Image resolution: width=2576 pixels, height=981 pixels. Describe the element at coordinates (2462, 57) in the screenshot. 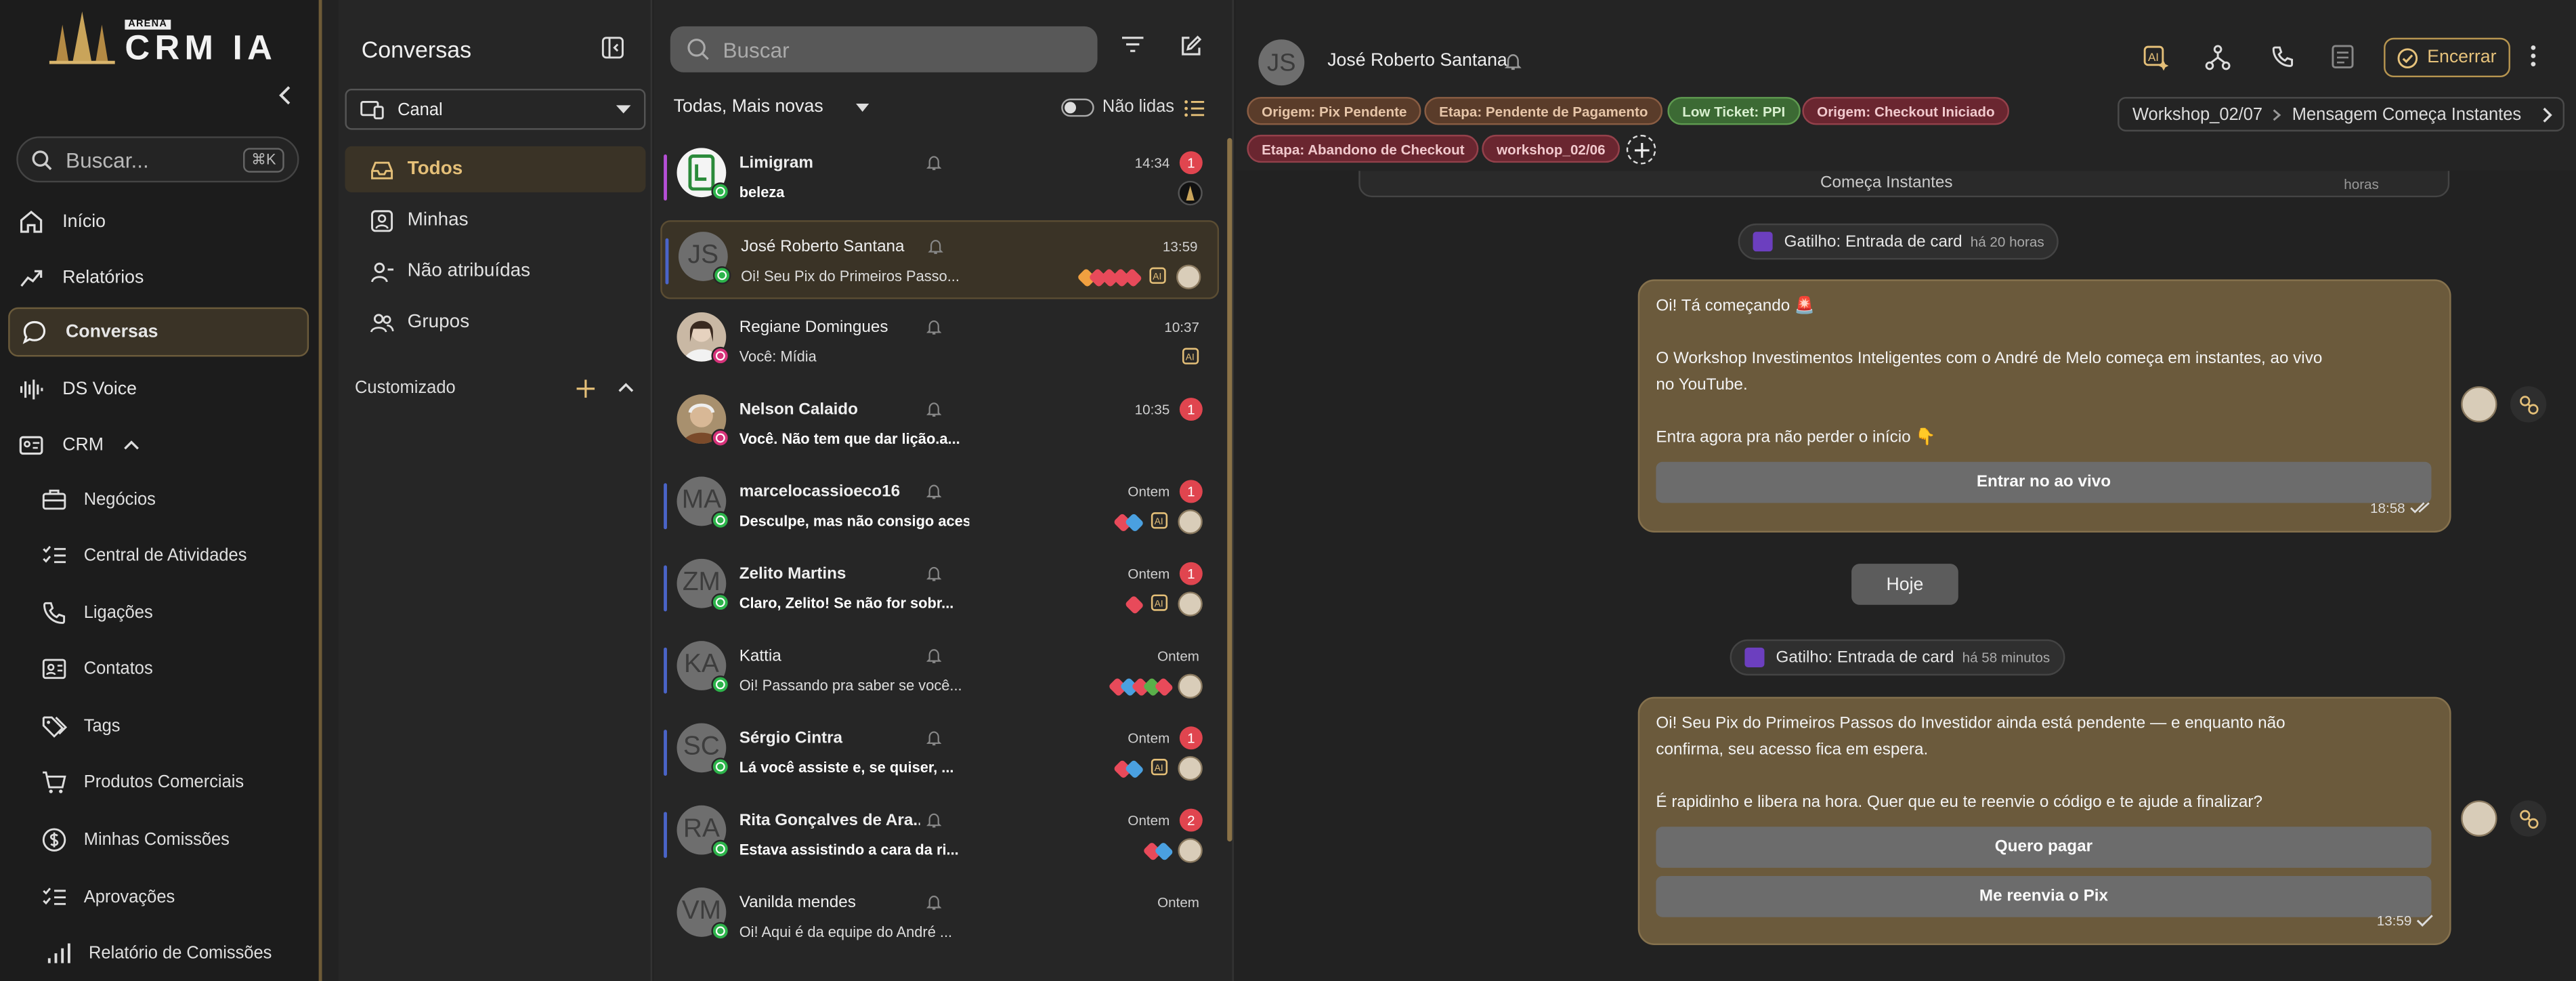

I see `end-button-label: Encerrar` at that location.